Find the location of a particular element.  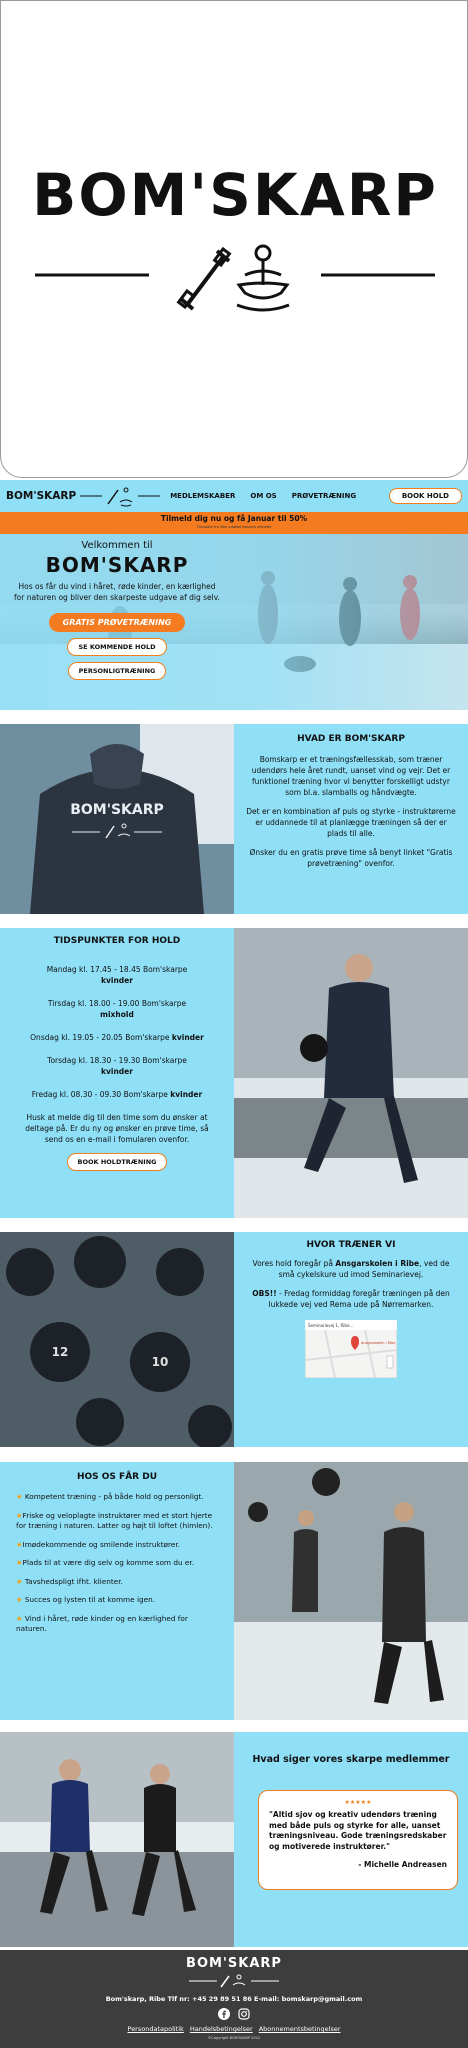

runners-photo is located at coordinates (117, 1839).